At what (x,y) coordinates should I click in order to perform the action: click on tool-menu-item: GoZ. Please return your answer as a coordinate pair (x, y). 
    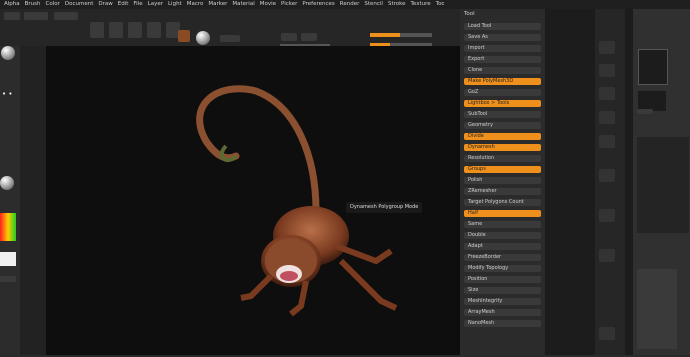
    Looking at the image, I should click on (502, 92).